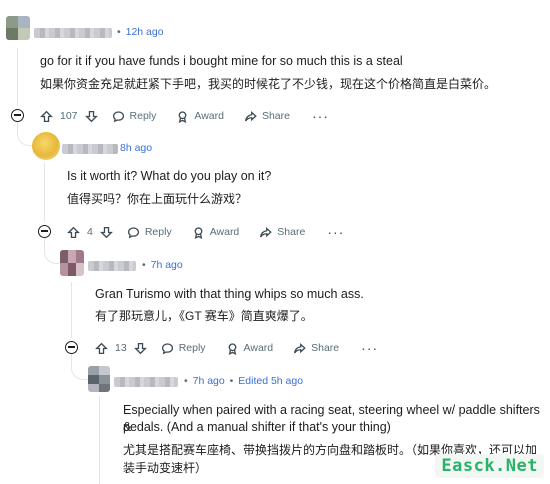 The width and height of the screenshot is (550, 484). I want to click on vote-group: 4, so click(90, 232).